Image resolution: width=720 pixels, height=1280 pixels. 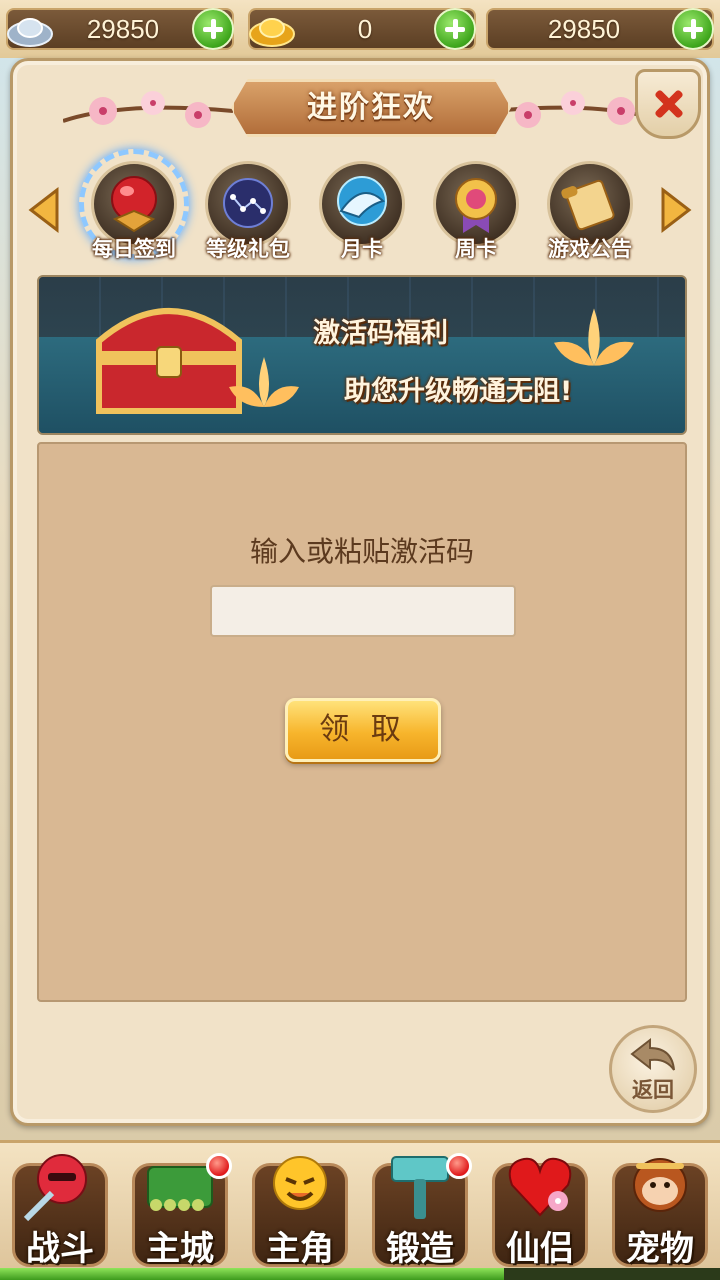 What do you see at coordinates (44, 210) in the screenshot?
I see `tabs-prev-arrow-icon` at bounding box center [44, 210].